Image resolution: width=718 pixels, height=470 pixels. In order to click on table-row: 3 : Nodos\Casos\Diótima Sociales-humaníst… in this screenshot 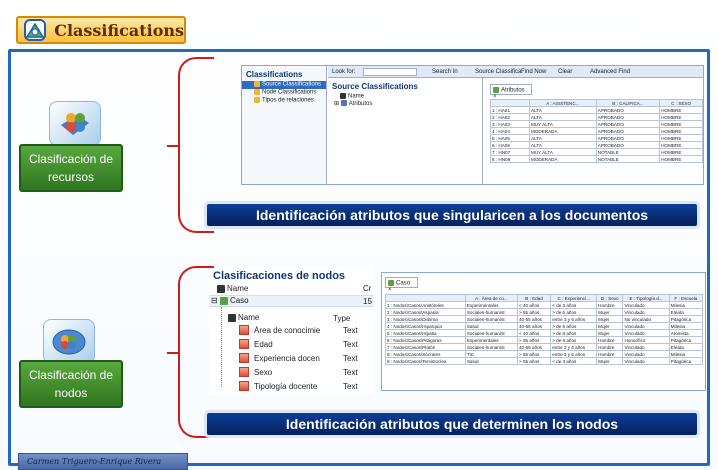, I will do `click(544, 319)`.